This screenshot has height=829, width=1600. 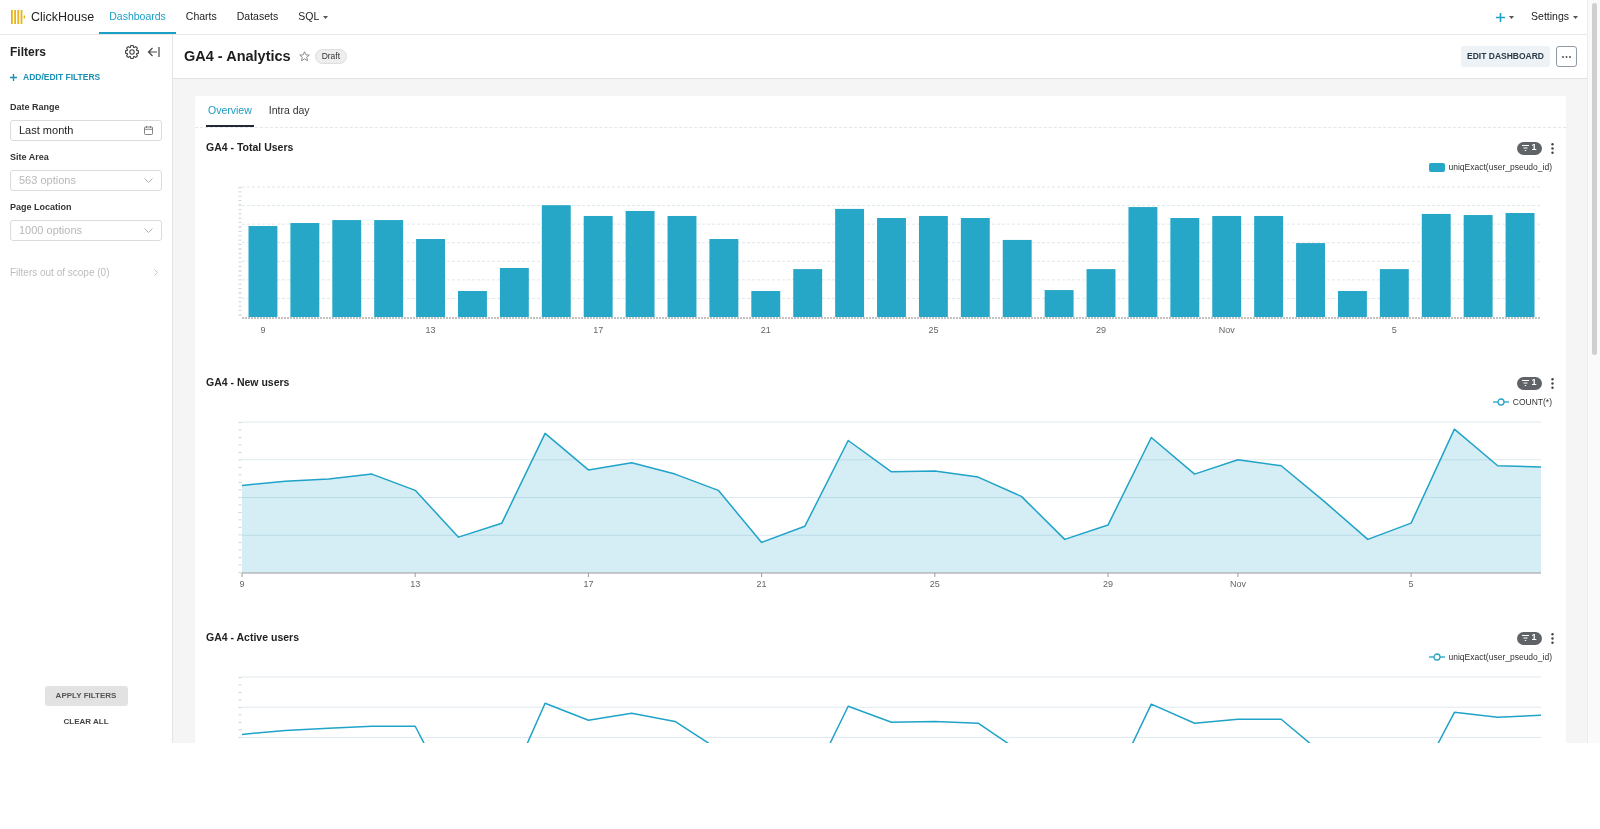 I want to click on legend-swatch-icon, so click(x=1436, y=167).